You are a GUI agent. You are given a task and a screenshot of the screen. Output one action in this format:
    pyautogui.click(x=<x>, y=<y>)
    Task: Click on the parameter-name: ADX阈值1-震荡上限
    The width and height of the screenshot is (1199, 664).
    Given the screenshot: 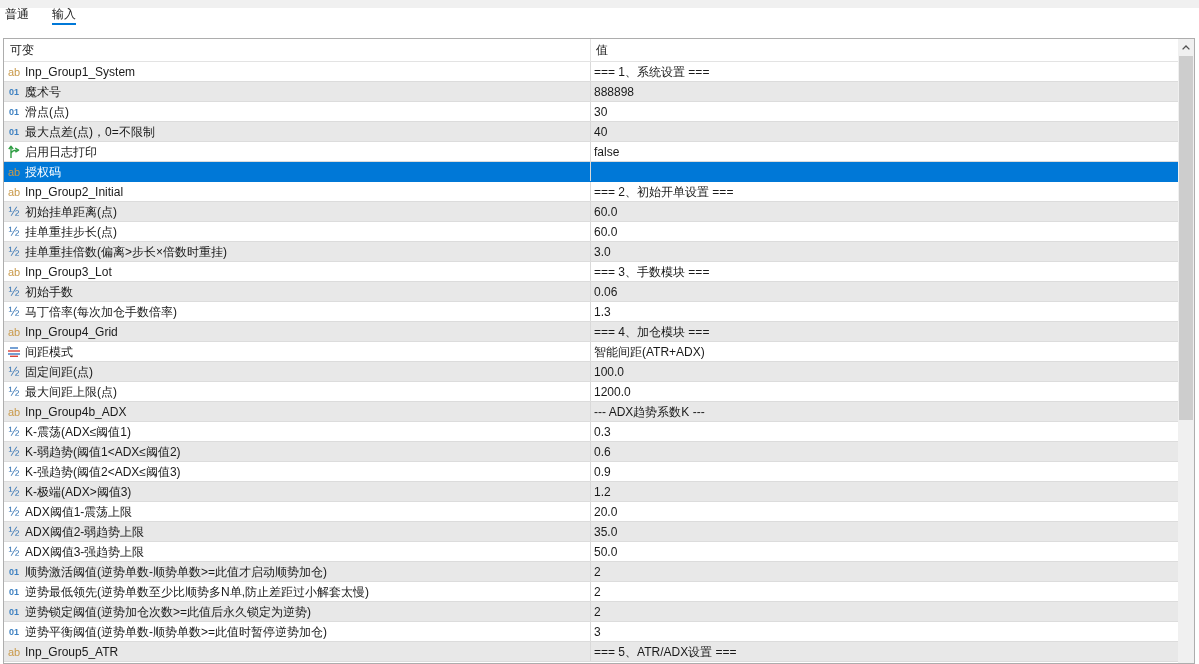 What is the action you would take?
    pyautogui.click(x=79, y=511)
    